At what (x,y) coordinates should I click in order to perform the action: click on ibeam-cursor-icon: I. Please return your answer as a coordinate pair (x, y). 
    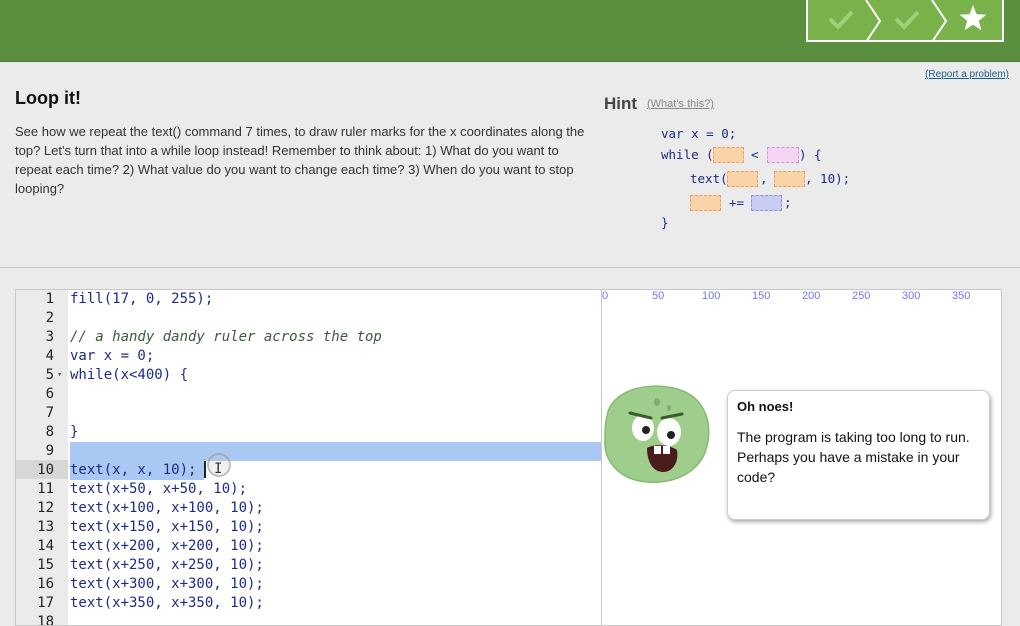
    Looking at the image, I should click on (218, 469).